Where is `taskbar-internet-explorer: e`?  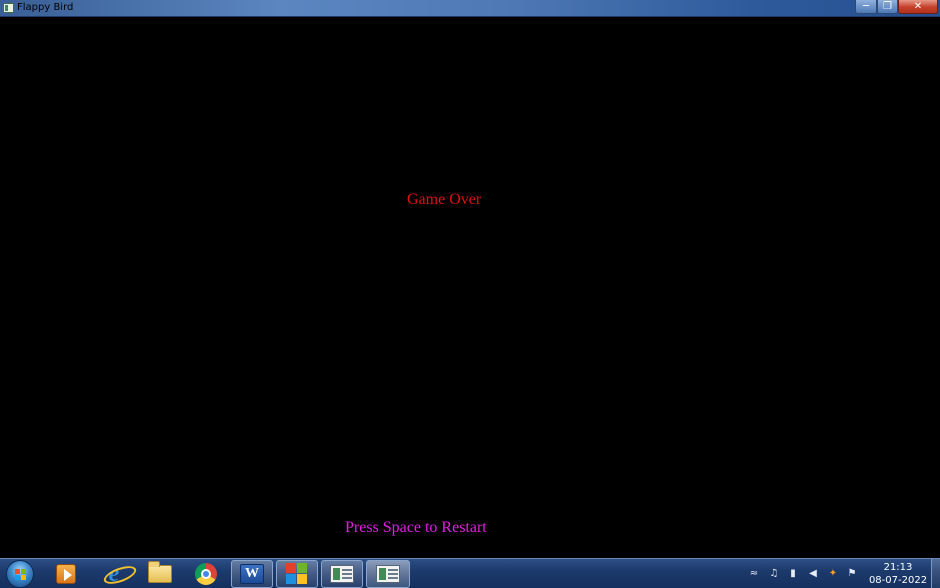 taskbar-internet-explorer: e is located at coordinates (114, 574).